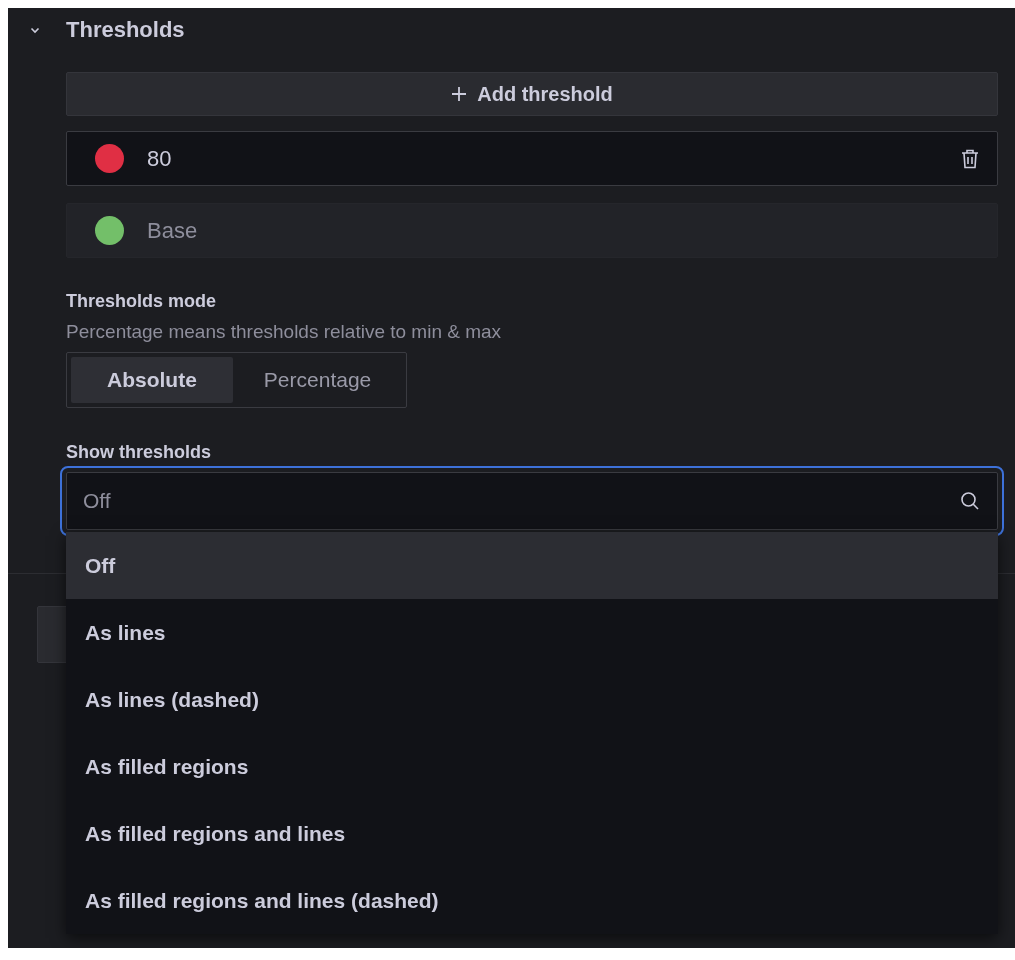  What do you see at coordinates (317, 380) in the screenshot?
I see `radio-option: Percentage` at bounding box center [317, 380].